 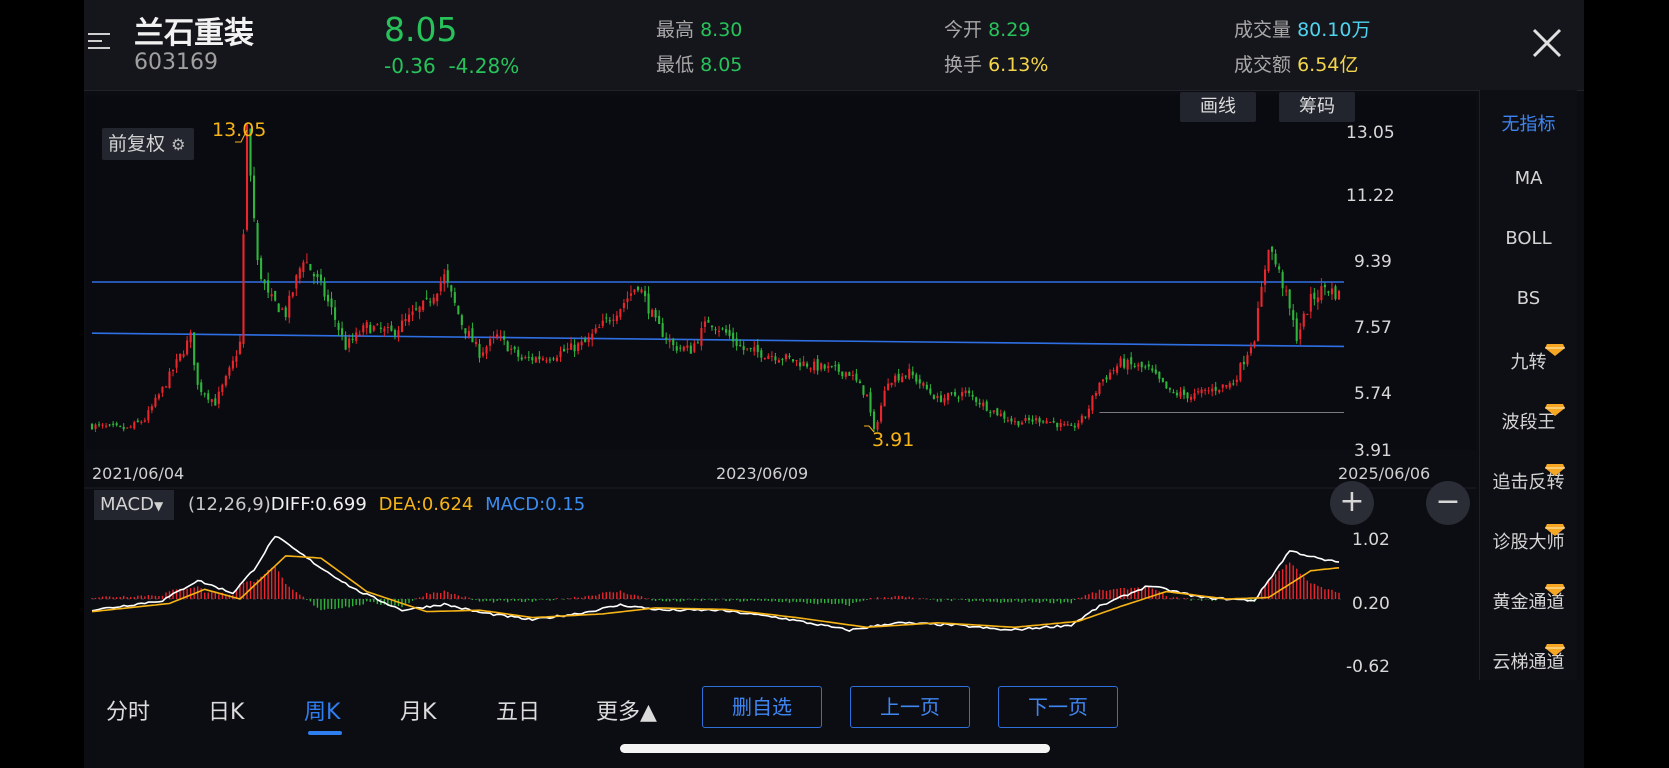 I want to click on next-page-button: 下一页, so click(x=1058, y=707).